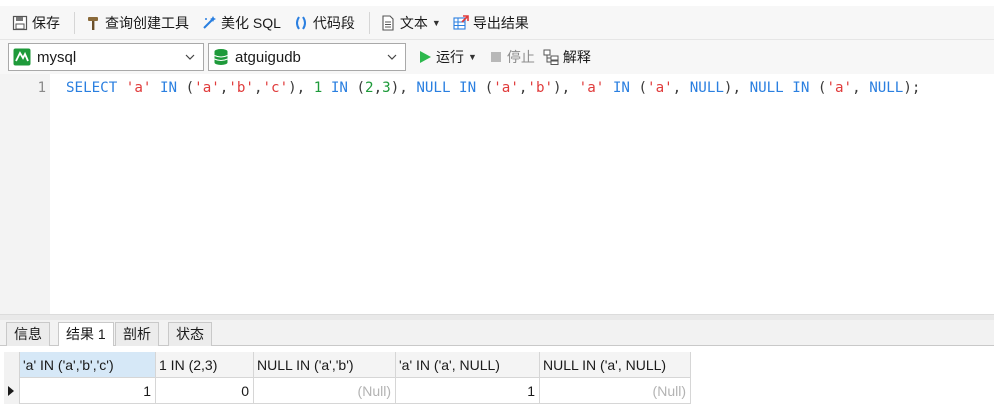  I want to click on explain-button: 解释, so click(567, 57).